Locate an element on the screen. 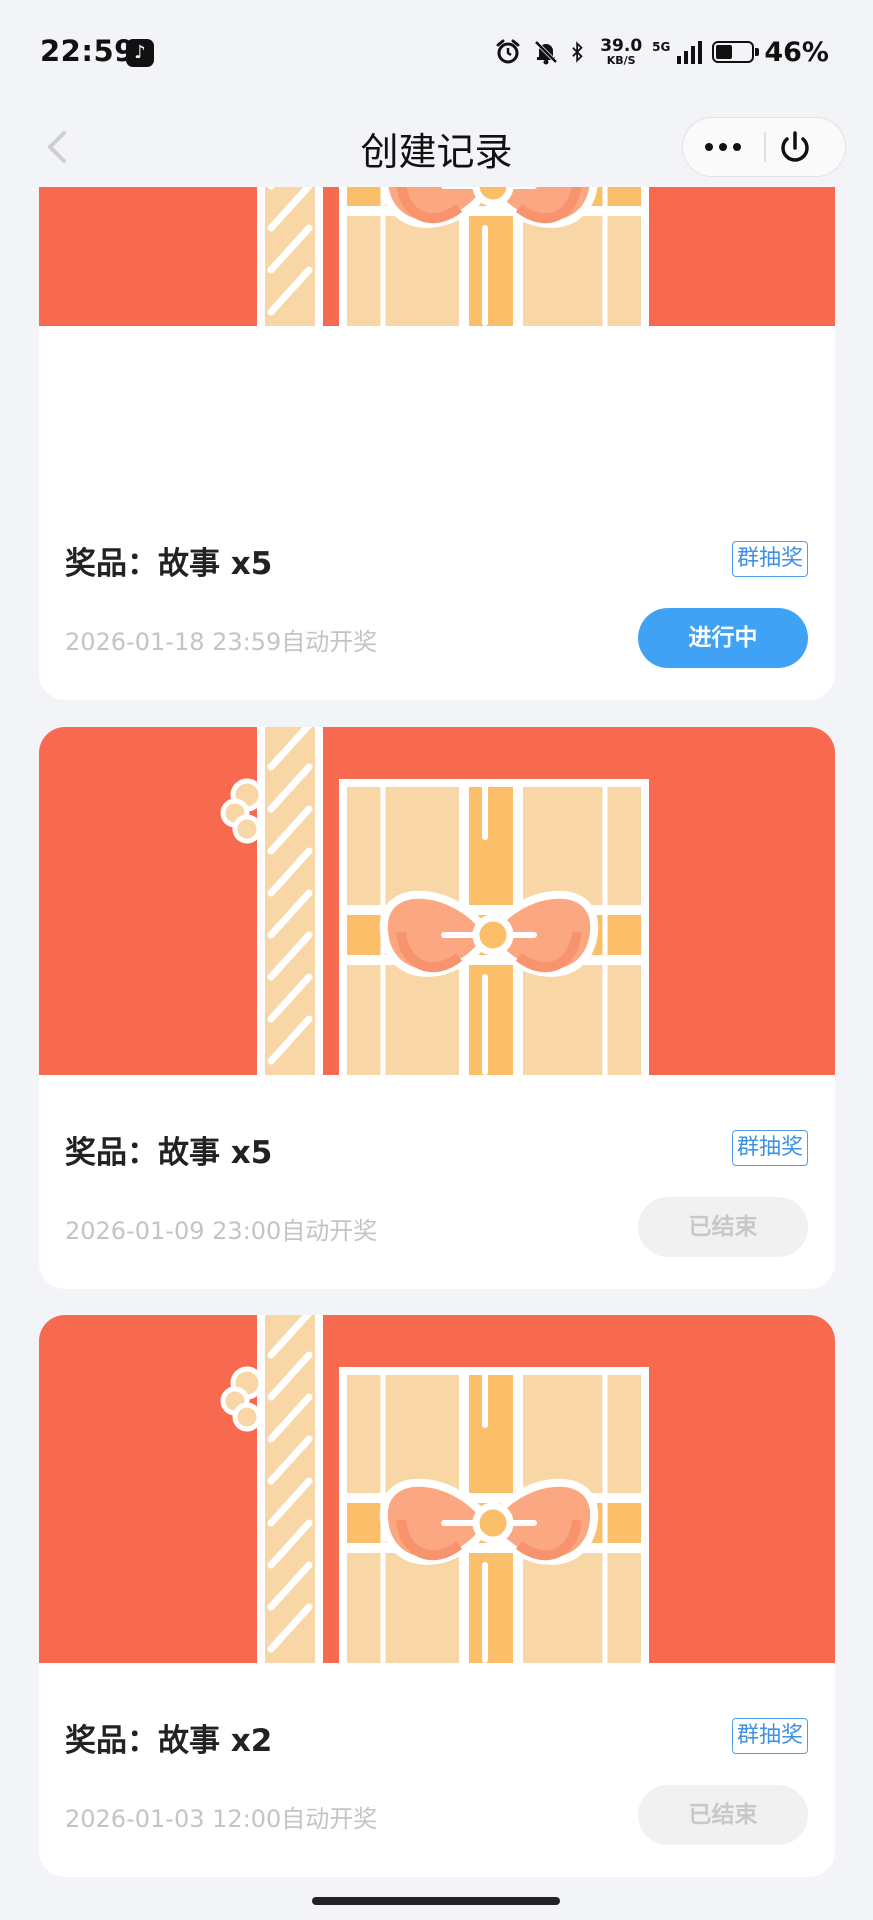  network-type: 5G is located at coordinates (661, 47).